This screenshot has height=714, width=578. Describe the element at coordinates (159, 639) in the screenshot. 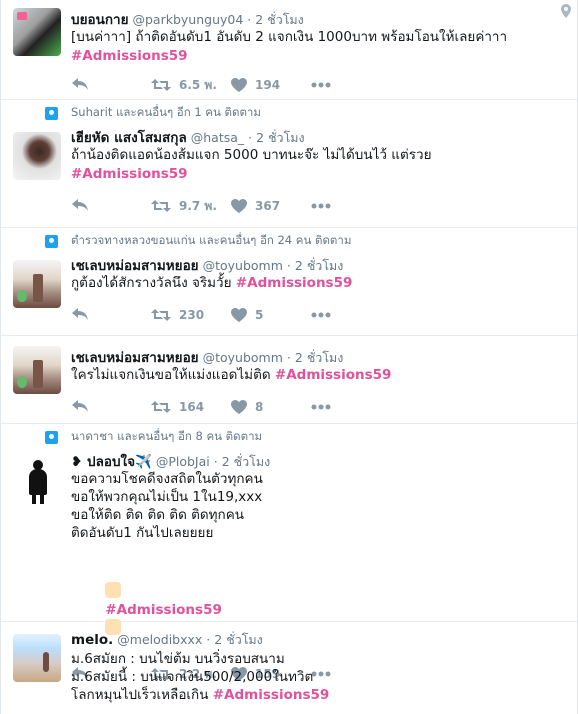

I see `author-handle: @melodibxxx` at that location.